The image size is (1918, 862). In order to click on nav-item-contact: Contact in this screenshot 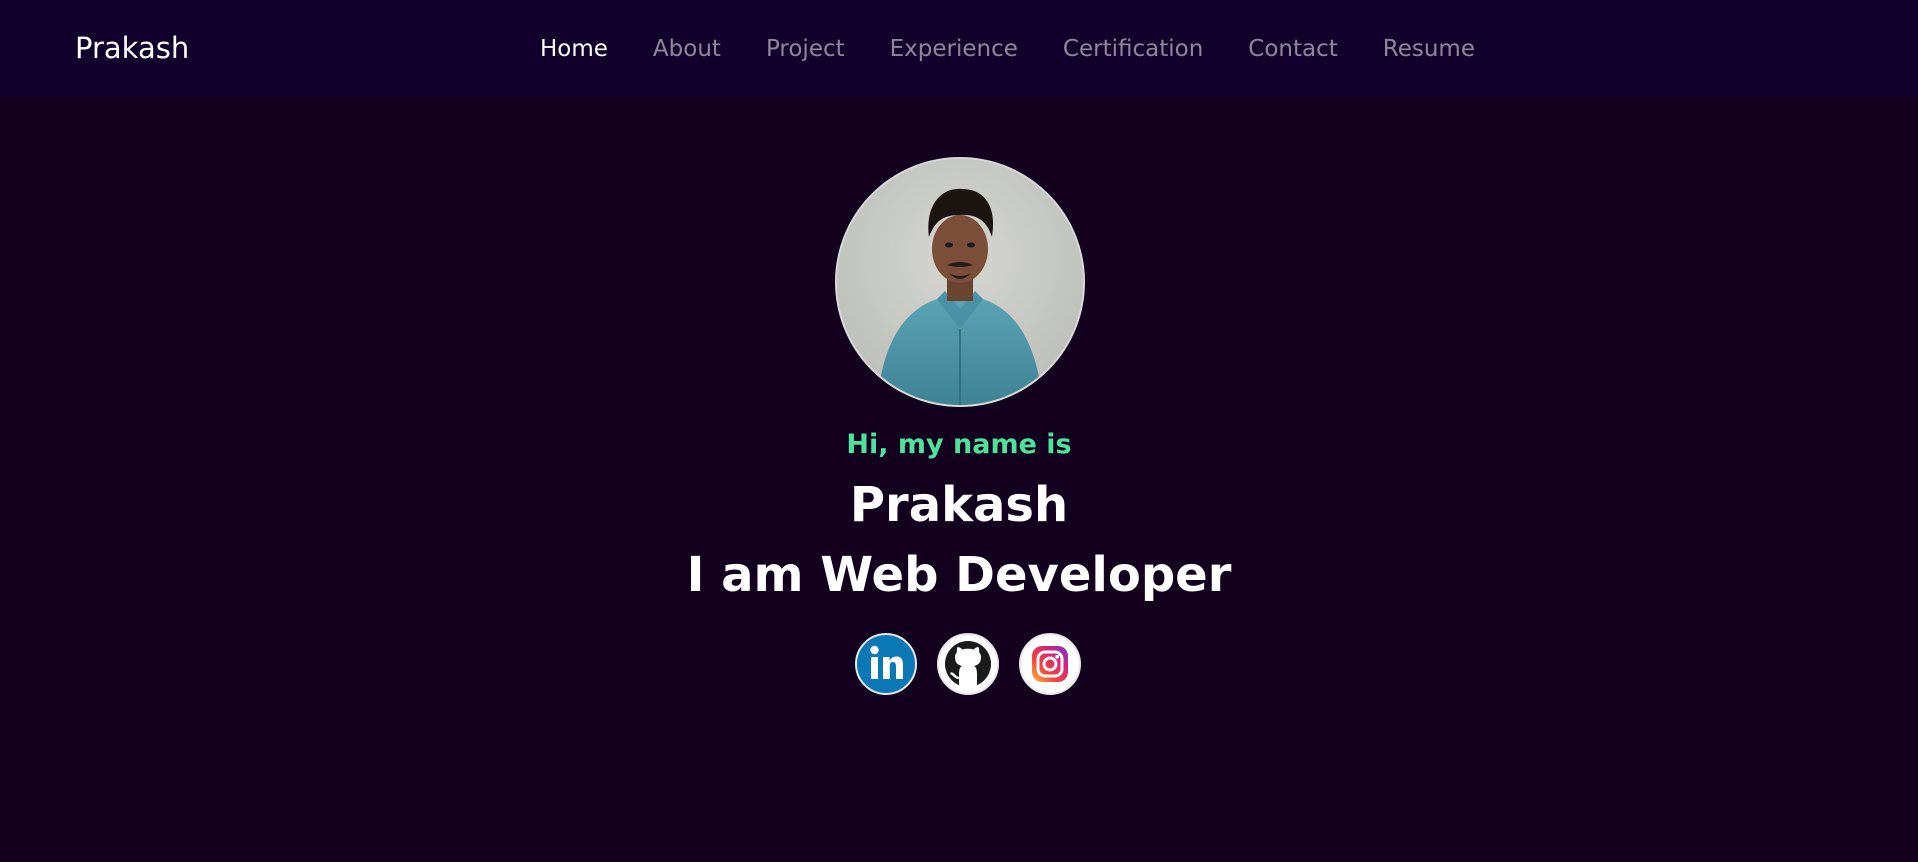, I will do `click(1292, 49)`.